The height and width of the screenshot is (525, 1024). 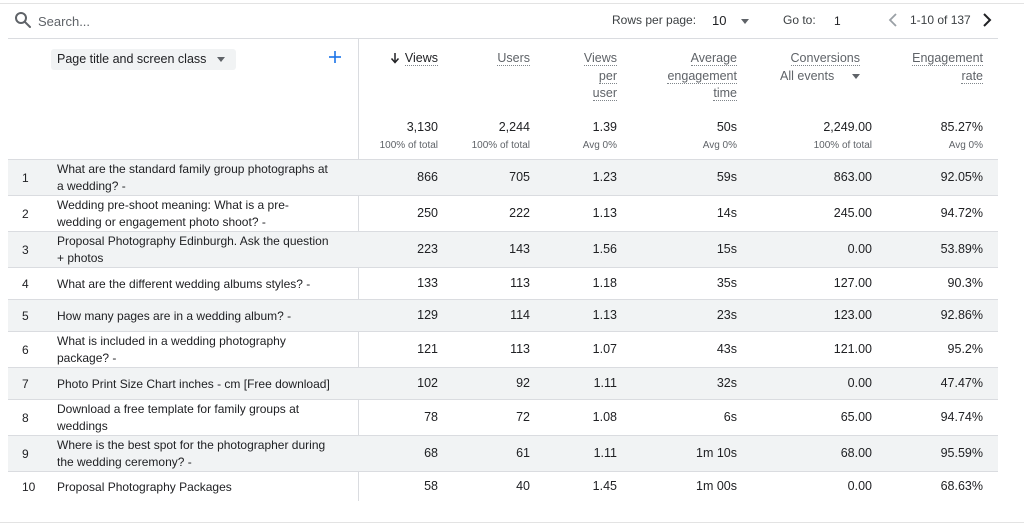 I want to click on bottom-border, so click(x=512, y=522).